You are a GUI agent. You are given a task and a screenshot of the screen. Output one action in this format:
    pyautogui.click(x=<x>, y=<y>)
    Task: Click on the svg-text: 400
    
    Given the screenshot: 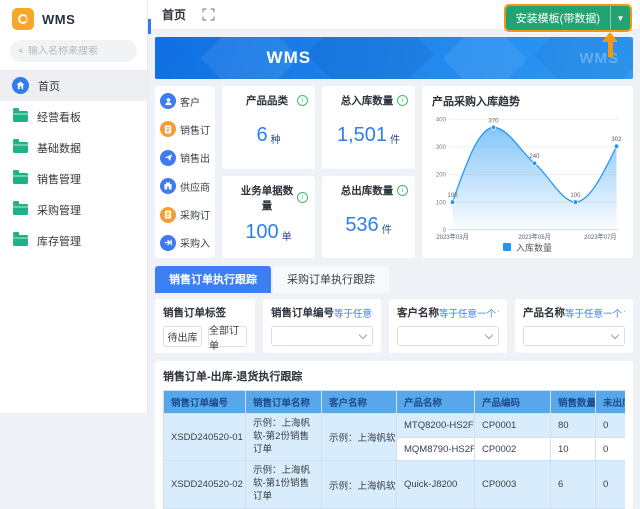 What is the action you would take?
    pyautogui.click(x=441, y=119)
    